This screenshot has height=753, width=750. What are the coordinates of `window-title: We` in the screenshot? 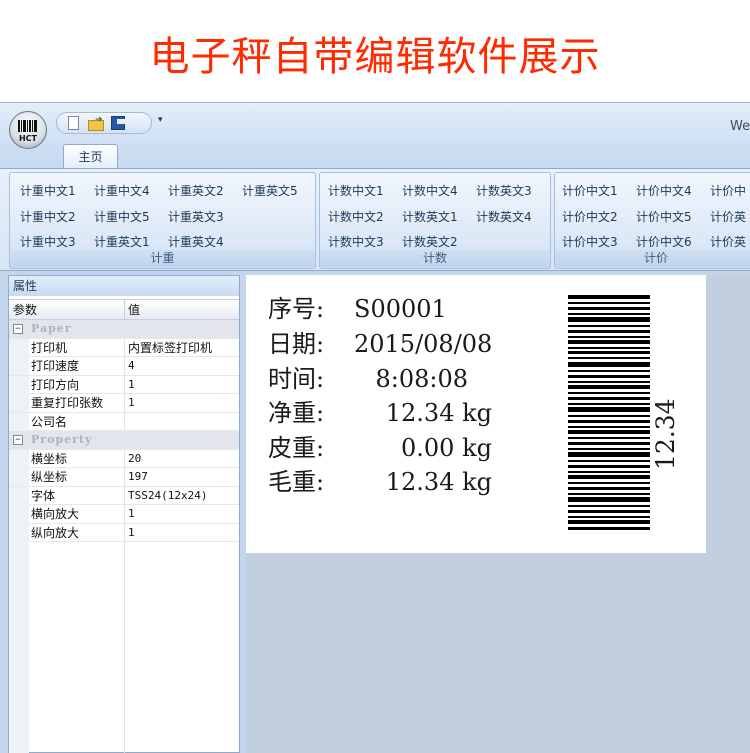 It's located at (740, 126).